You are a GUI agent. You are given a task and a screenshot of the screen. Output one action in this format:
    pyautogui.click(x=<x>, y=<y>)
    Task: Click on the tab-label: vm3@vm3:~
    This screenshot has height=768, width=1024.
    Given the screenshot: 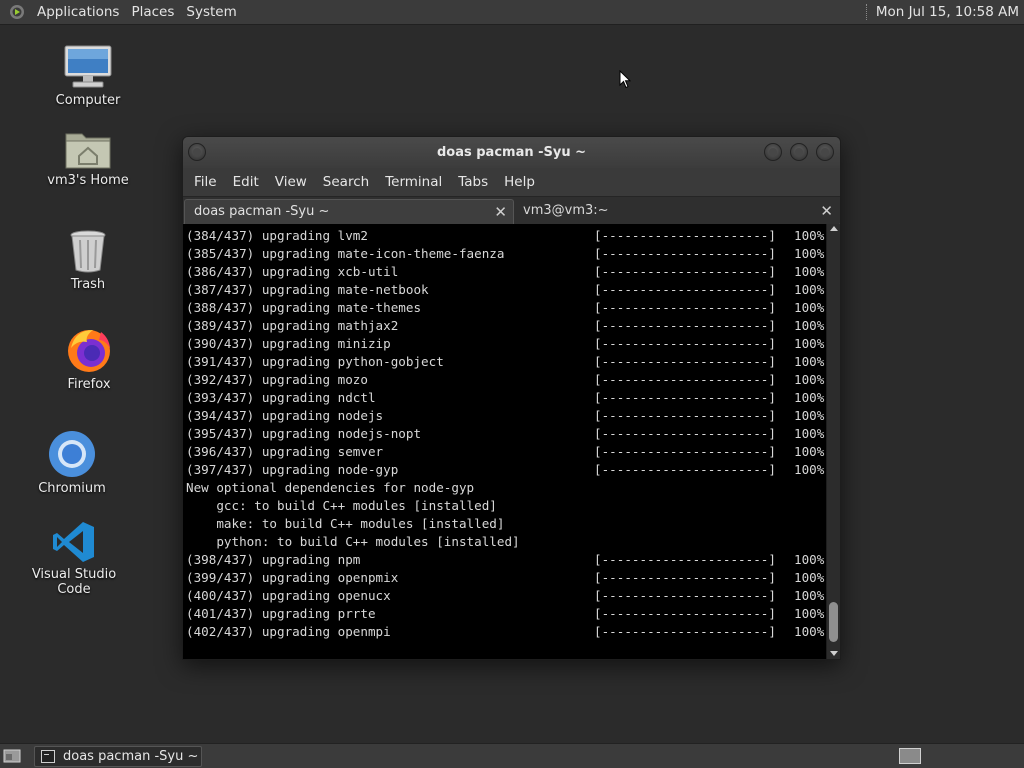 What is the action you would take?
    pyautogui.click(x=566, y=210)
    